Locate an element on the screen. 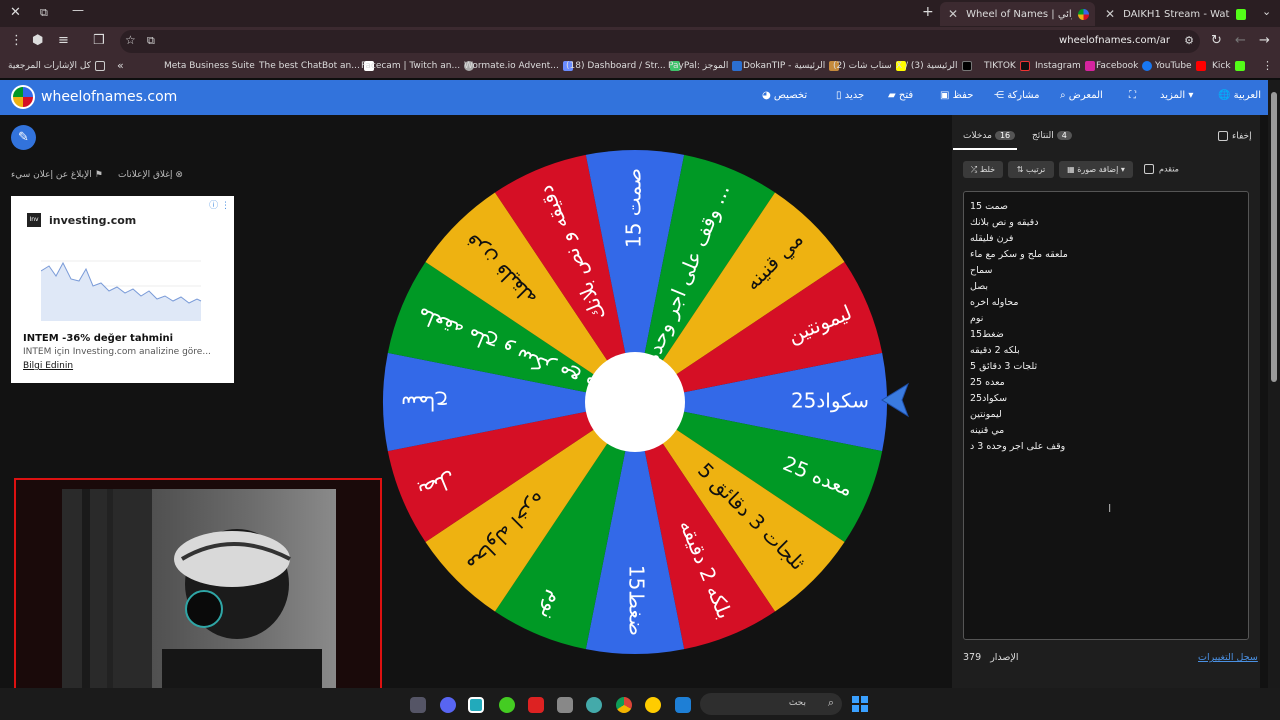 Image resolution: width=1280 pixels, height=720 pixels. edit-button: ✎ is located at coordinates (23, 137).